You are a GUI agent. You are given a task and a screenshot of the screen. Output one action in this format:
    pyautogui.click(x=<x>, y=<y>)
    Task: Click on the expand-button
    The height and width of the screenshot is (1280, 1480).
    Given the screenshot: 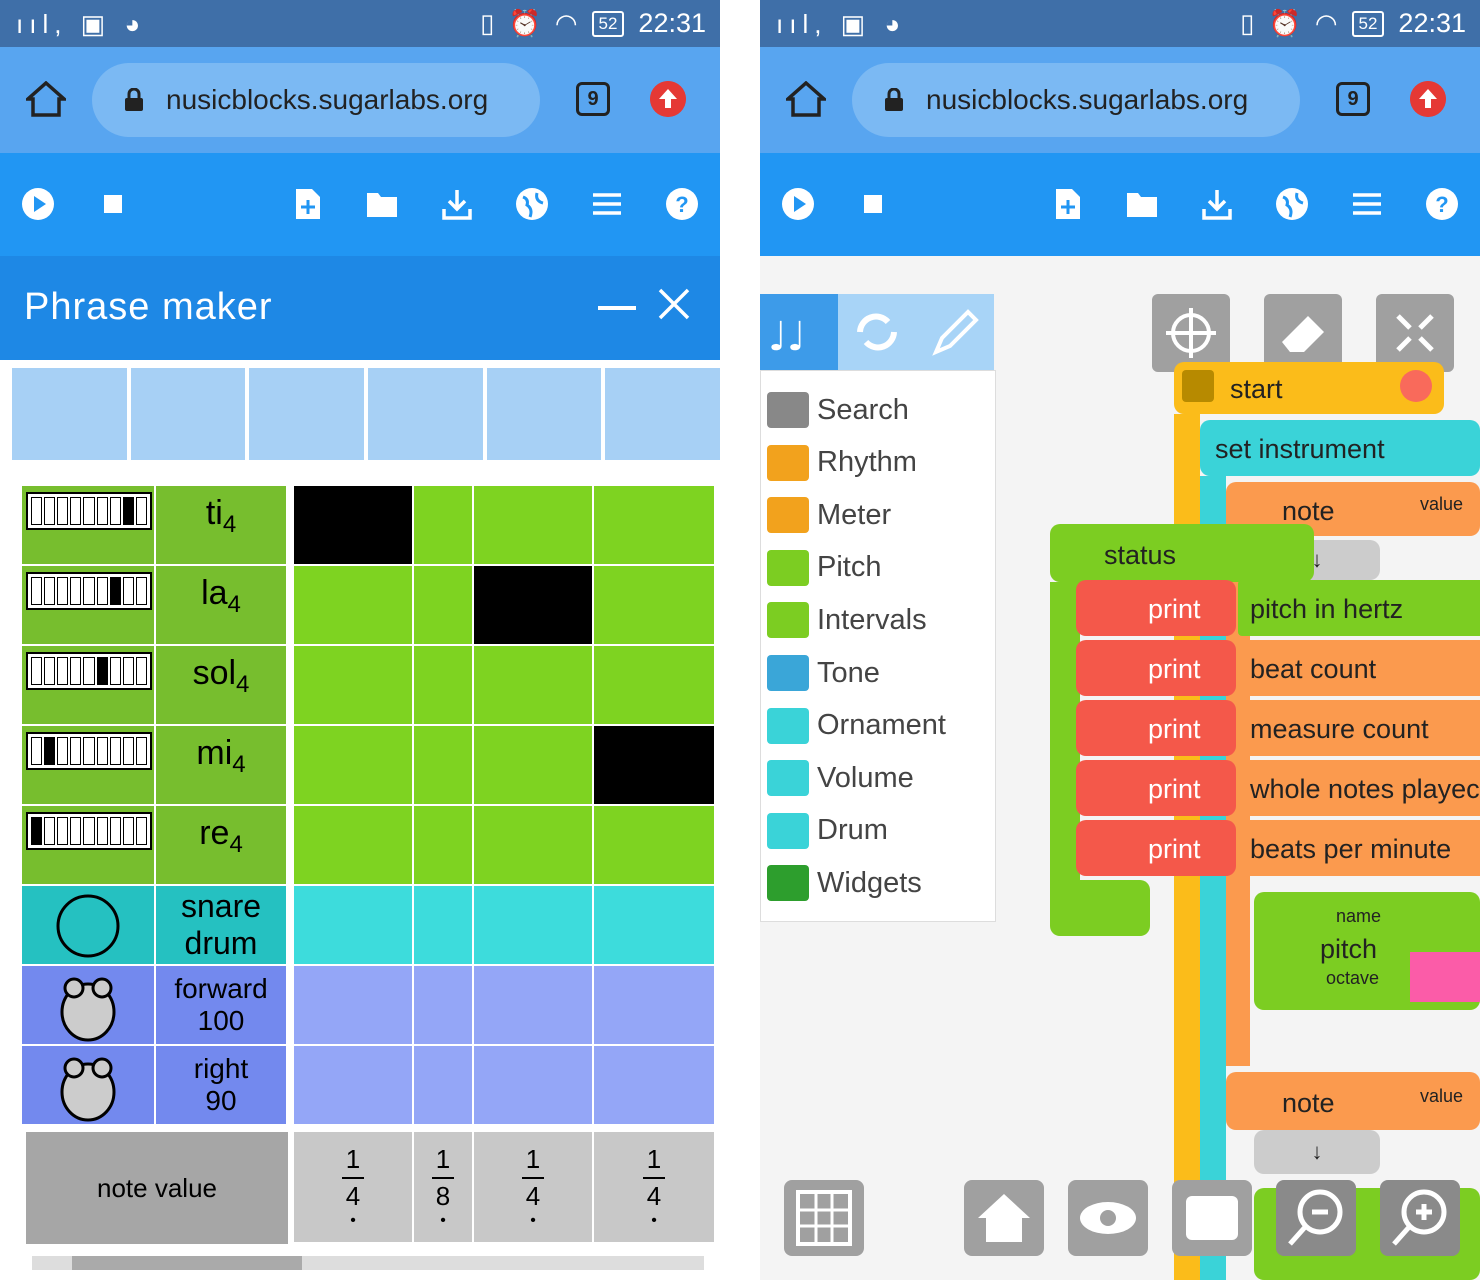 What is the action you would take?
    pyautogui.click(x=1212, y=1218)
    